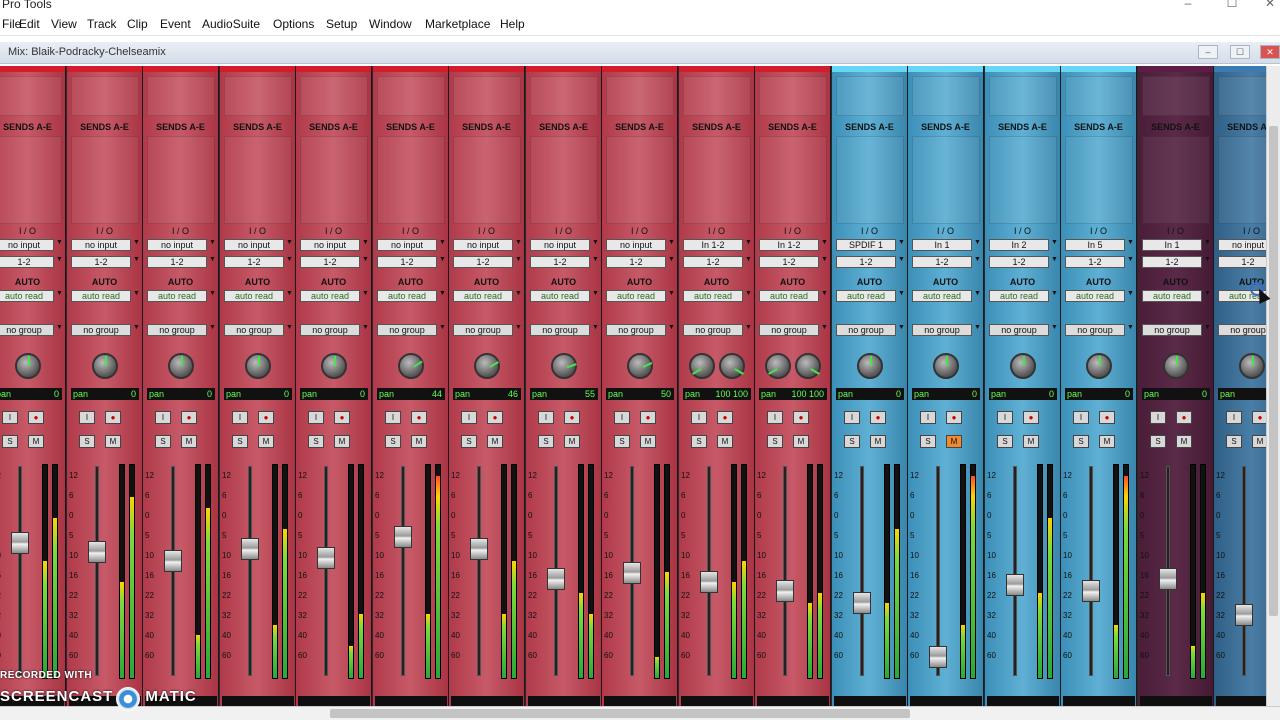 The width and height of the screenshot is (1280, 720). What do you see at coordinates (1208, 52) in the screenshot?
I see `mix-minimize-icon: –` at bounding box center [1208, 52].